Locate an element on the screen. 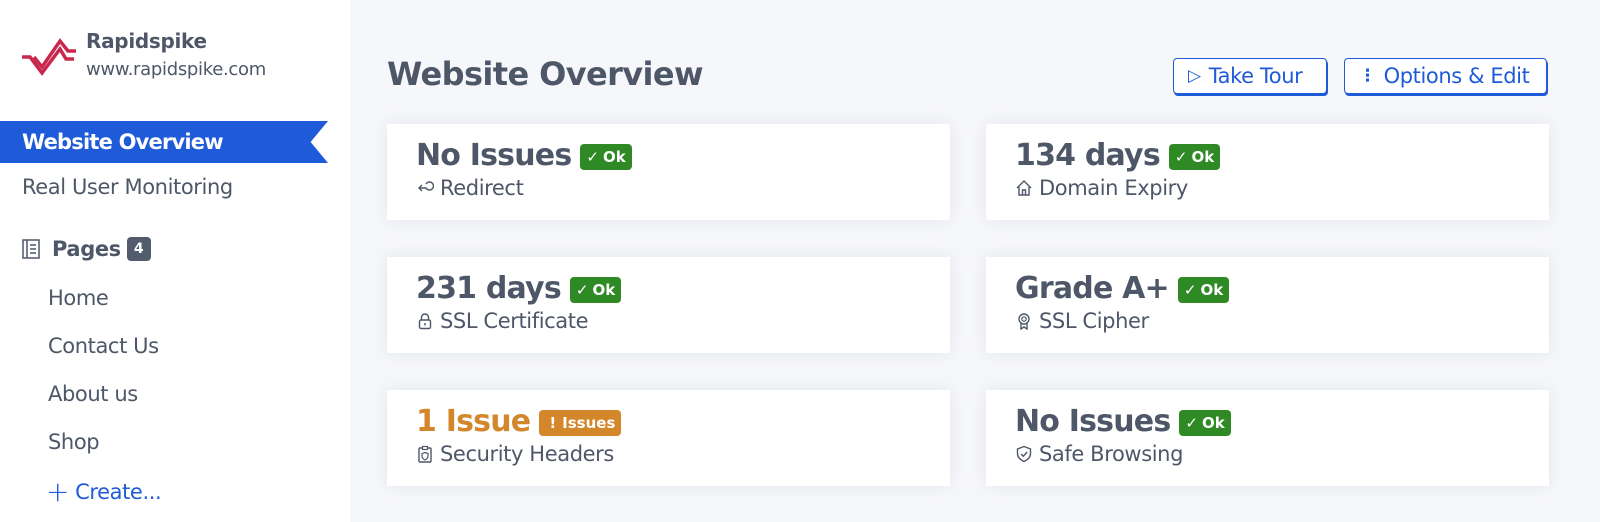 This screenshot has width=1600, height=522. take-tour-label: Take Tour is located at coordinates (1255, 76).